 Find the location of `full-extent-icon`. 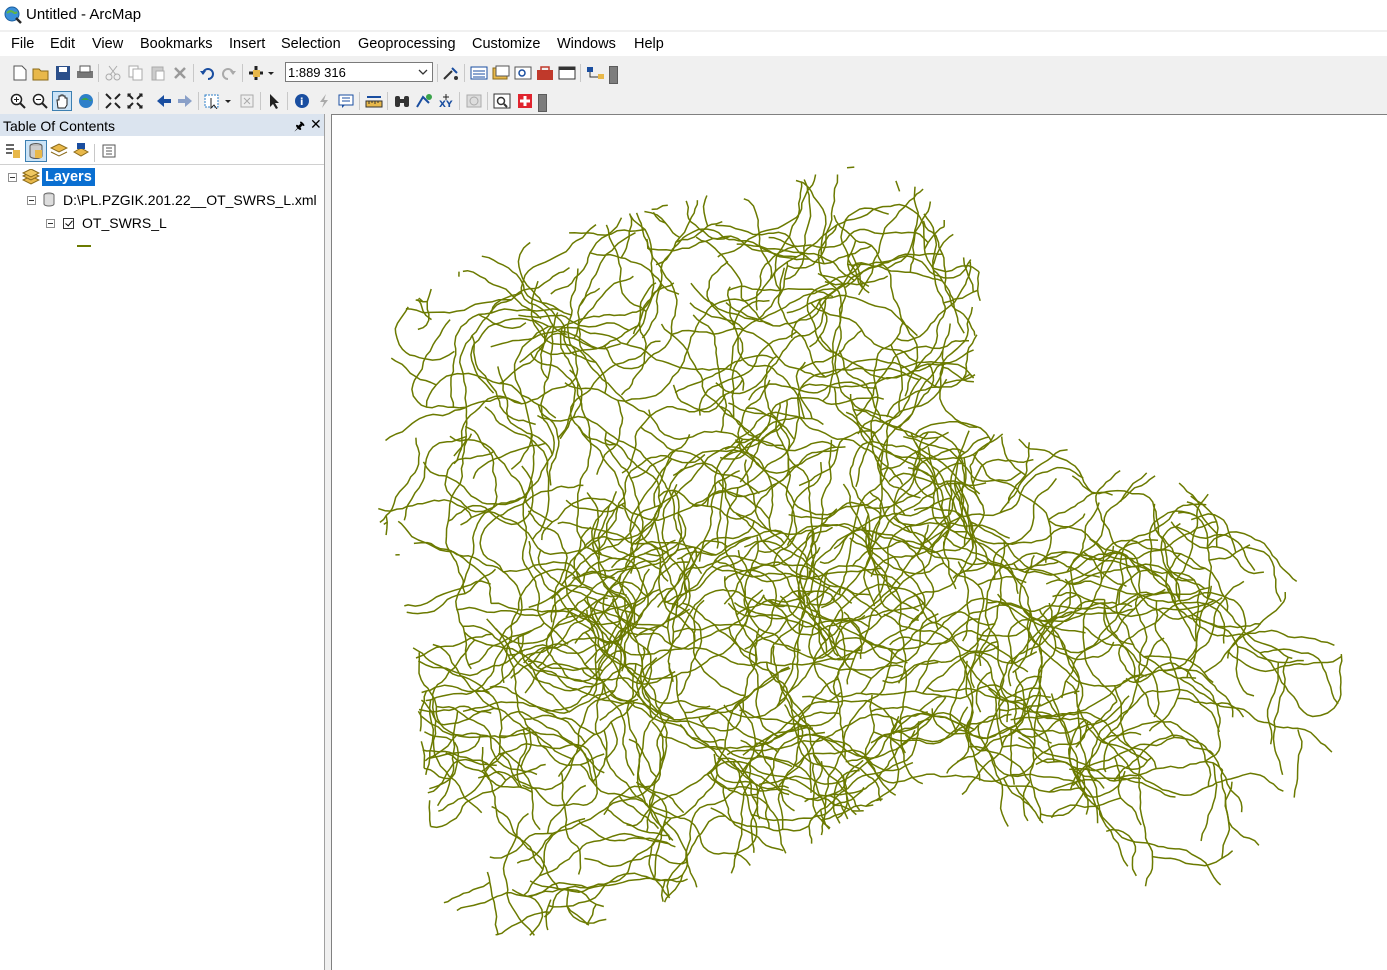

full-extent-icon is located at coordinates (86, 101).